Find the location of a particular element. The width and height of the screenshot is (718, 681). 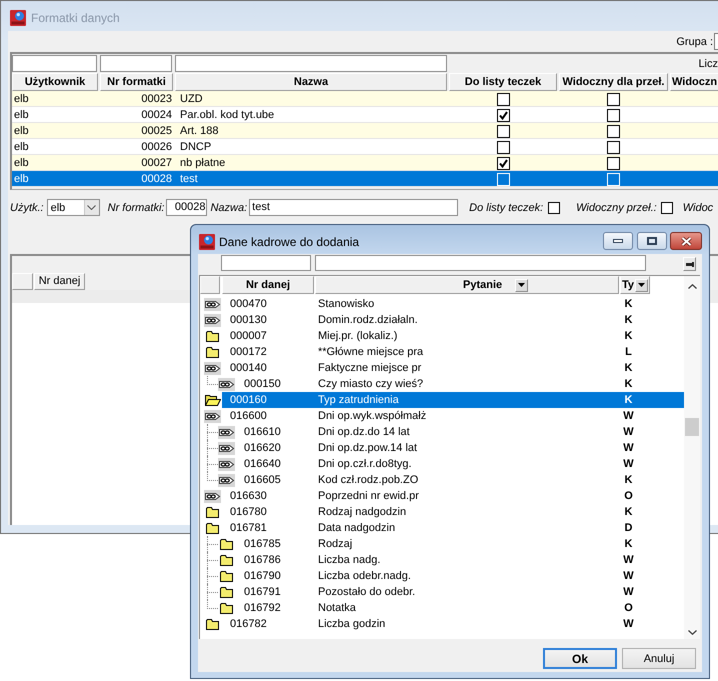

tree-row: 016781 Data nadgodzin D is located at coordinates (453, 528).